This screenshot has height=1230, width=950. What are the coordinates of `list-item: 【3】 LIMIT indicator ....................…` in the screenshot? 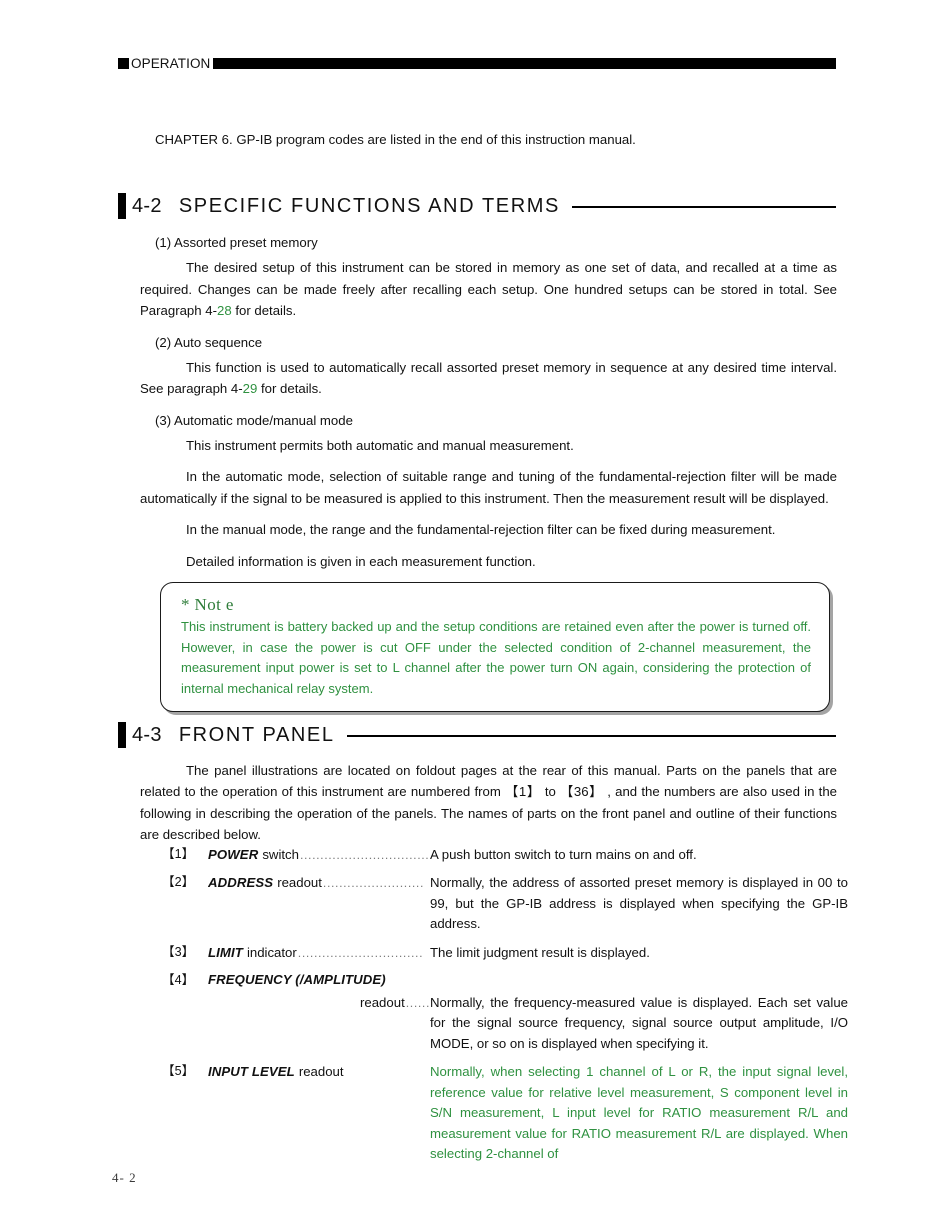 It's located at (505, 953).